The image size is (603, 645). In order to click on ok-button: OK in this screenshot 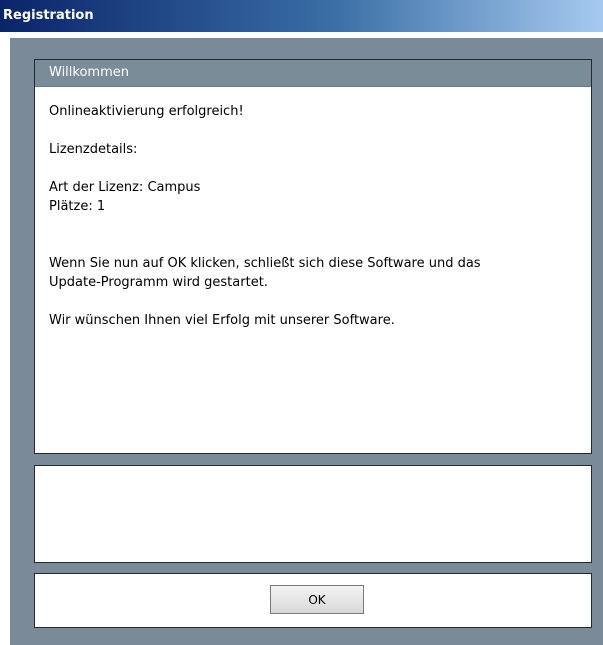, I will do `click(317, 599)`.